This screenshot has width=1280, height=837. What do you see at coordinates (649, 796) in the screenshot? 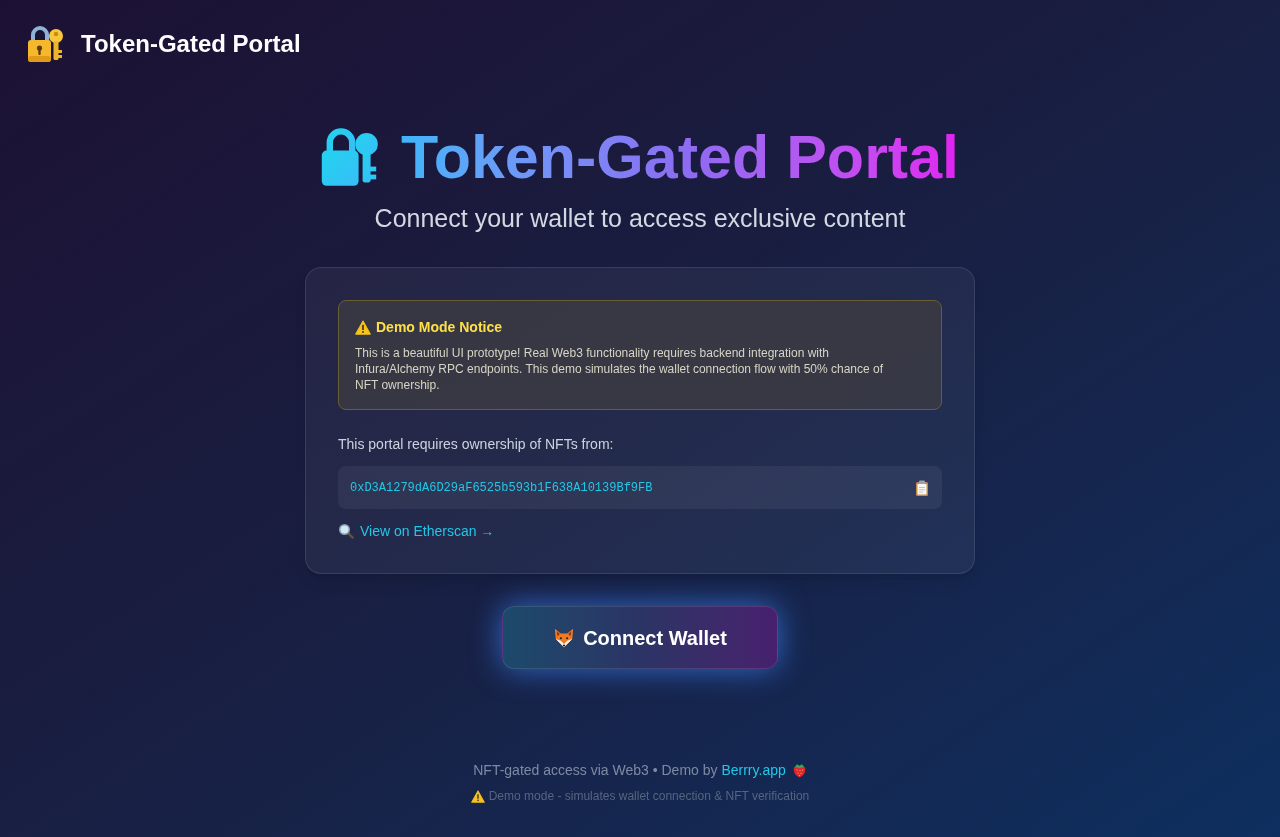
I see `footer-note: Demo mode - simulates wallet connection & NFT verification` at bounding box center [649, 796].